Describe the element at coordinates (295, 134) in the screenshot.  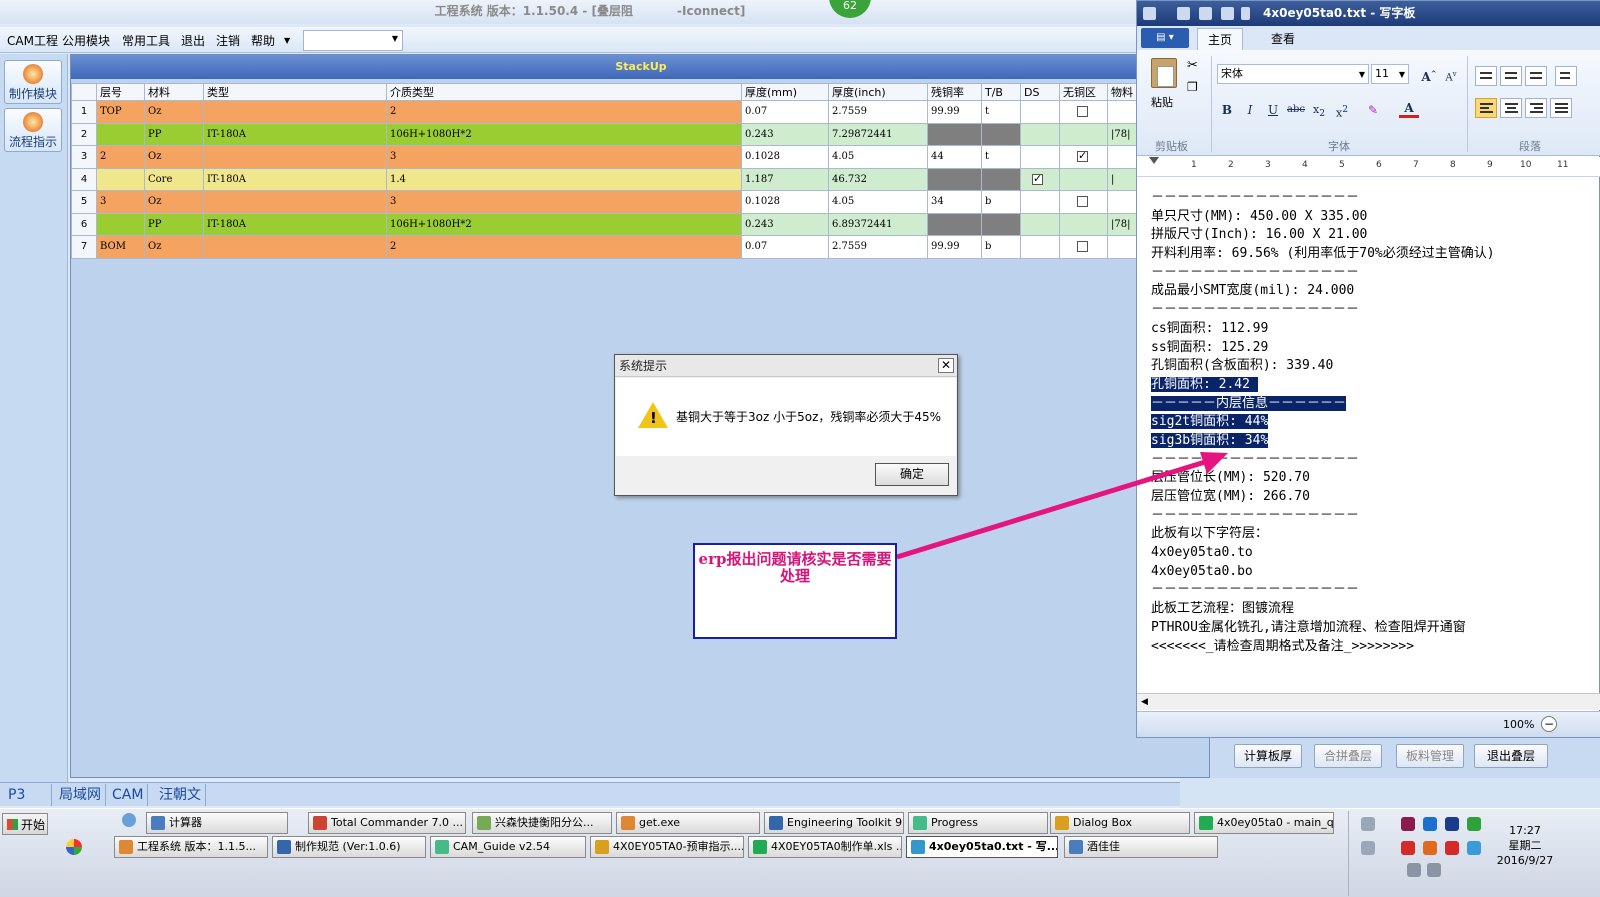
I see `cell-type: IT-180A` at that location.